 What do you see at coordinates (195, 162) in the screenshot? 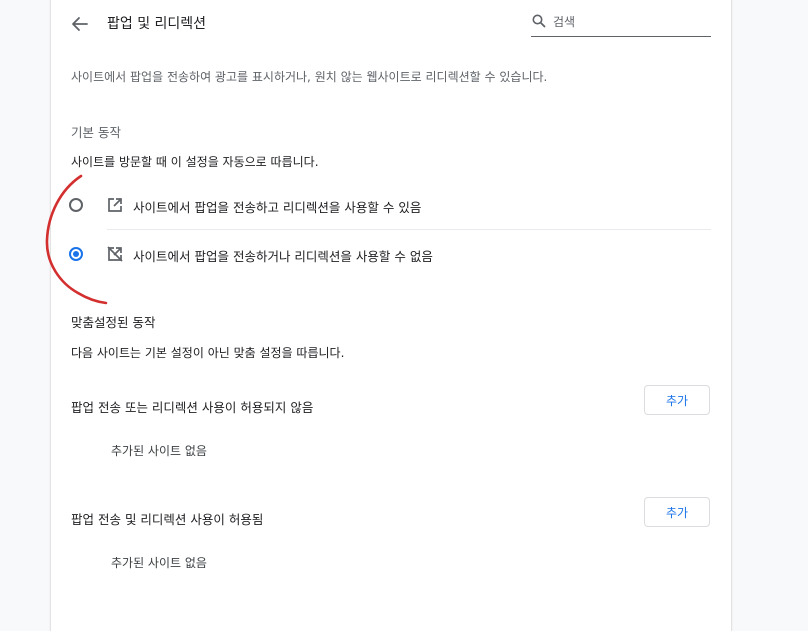
I see `default-behavior-subheading: 사이트를 방문할 때 이 설정을 자동으로 따릅니다.` at bounding box center [195, 162].